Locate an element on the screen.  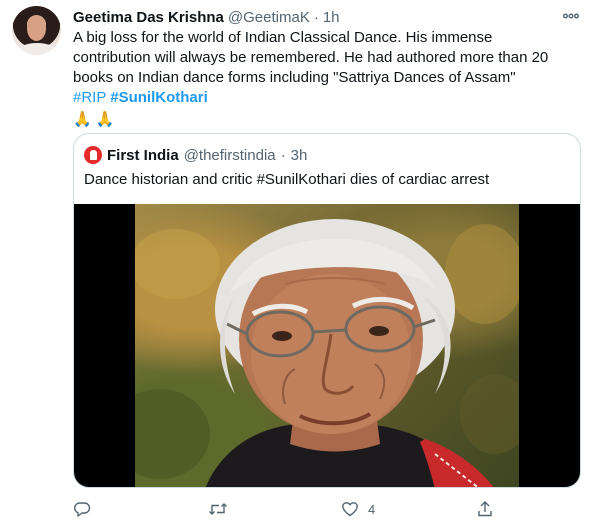
first-india-logo-icon is located at coordinates (93, 155).